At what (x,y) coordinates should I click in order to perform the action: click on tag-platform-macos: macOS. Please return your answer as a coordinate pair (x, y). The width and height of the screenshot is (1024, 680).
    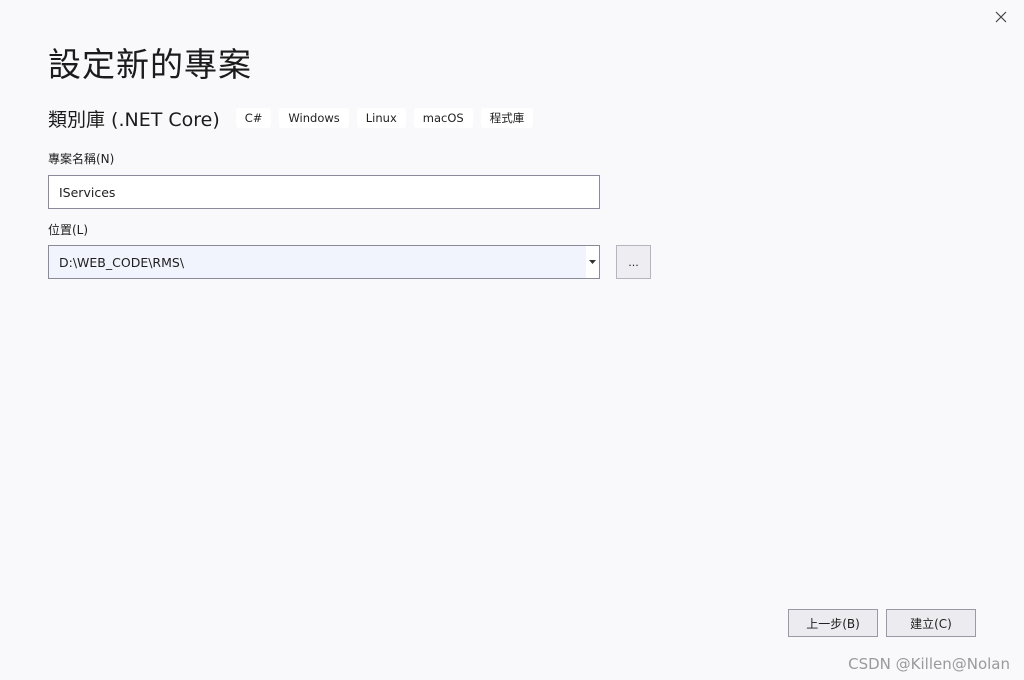
    Looking at the image, I should click on (443, 118).